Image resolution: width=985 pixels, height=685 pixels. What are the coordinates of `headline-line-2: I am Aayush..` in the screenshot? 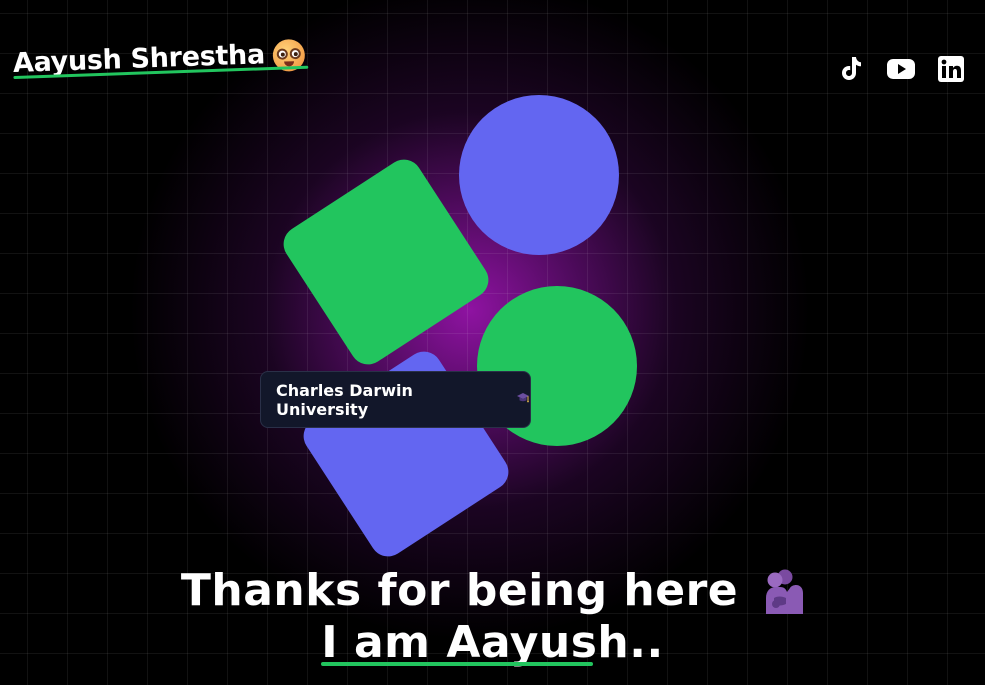 It's located at (492, 643).